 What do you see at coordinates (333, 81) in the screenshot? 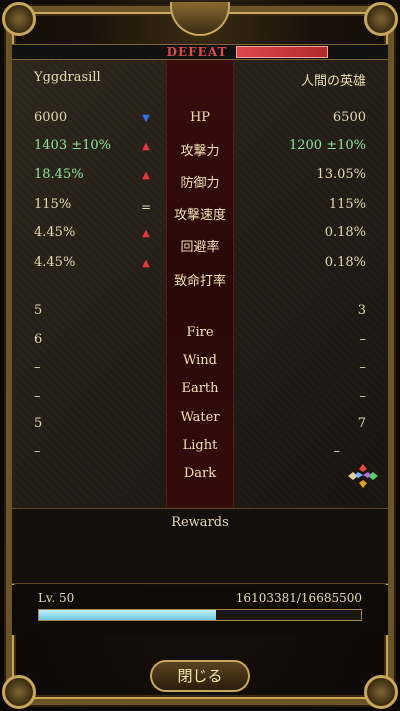
I see `enemy-name: 人間の英雄` at bounding box center [333, 81].